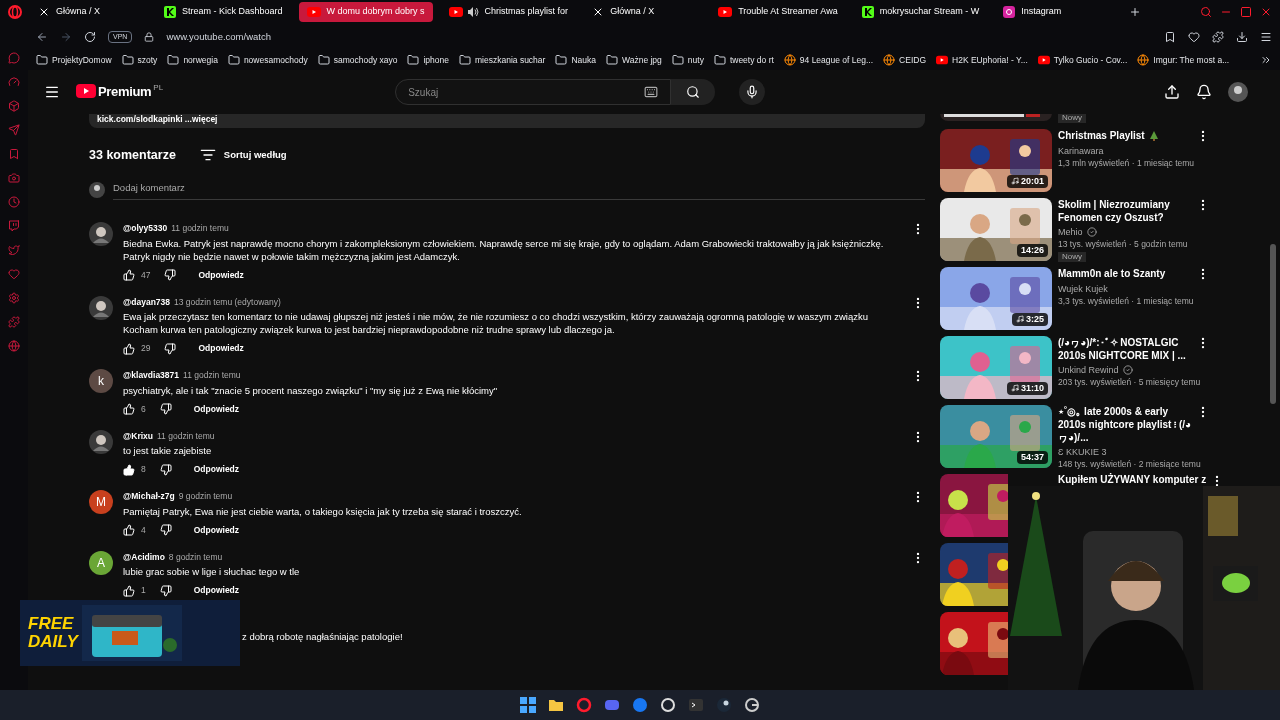 The height and width of the screenshot is (720, 1280). Describe the element at coordinates (643, 12) in the screenshot. I see `browser-tab: Główna / X` at that location.